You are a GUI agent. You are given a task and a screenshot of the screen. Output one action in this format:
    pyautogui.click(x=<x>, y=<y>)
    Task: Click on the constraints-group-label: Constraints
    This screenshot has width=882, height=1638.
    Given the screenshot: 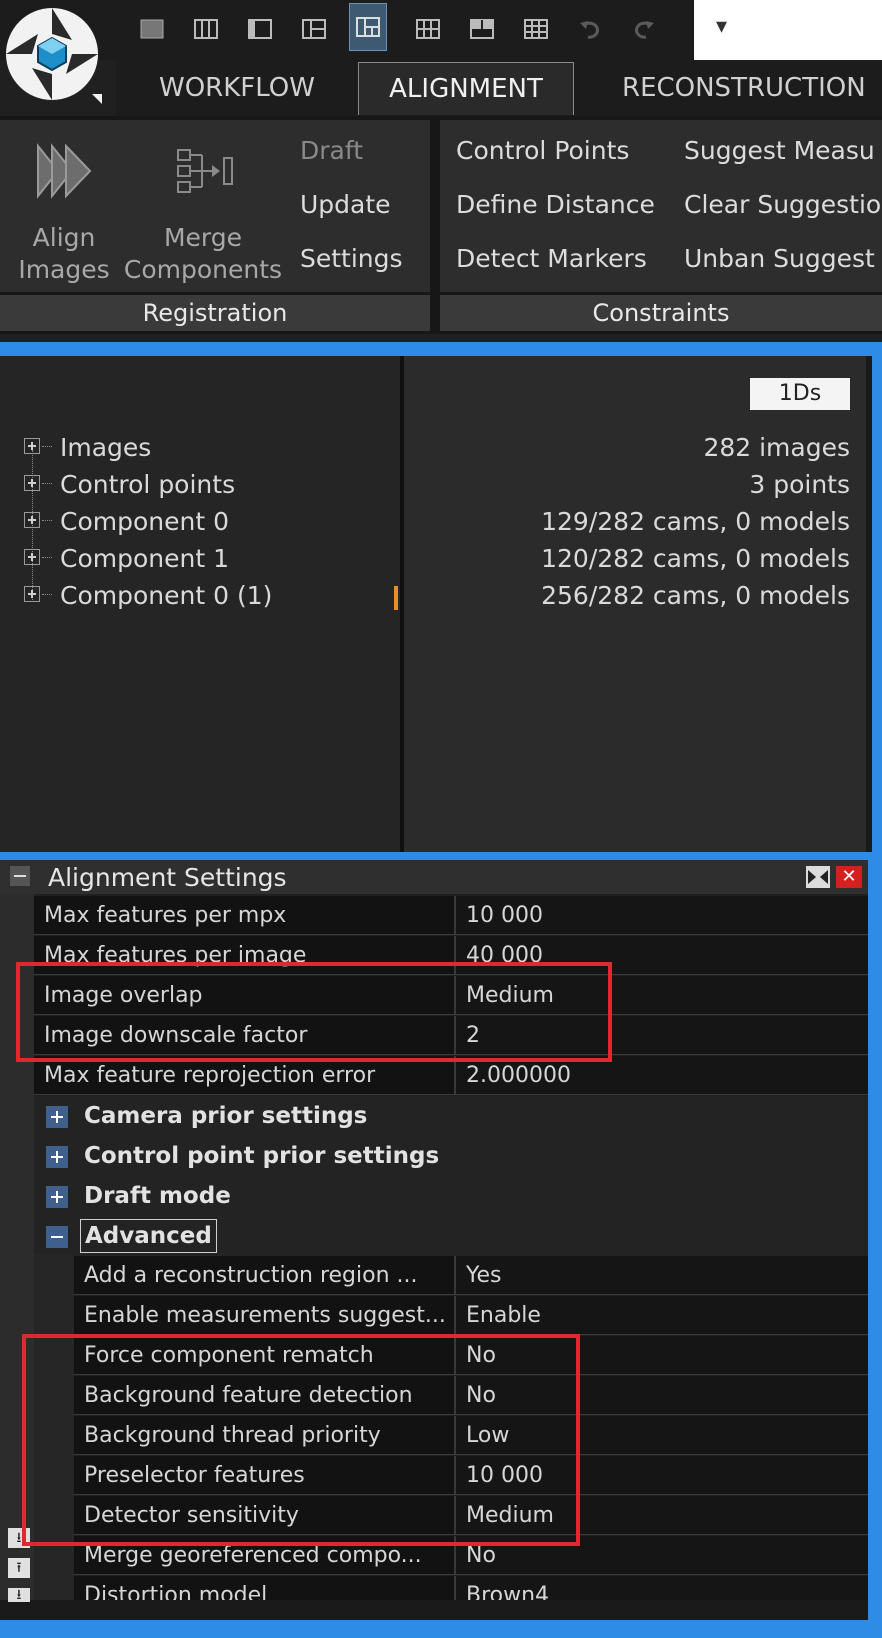 What is the action you would take?
    pyautogui.click(x=661, y=313)
    